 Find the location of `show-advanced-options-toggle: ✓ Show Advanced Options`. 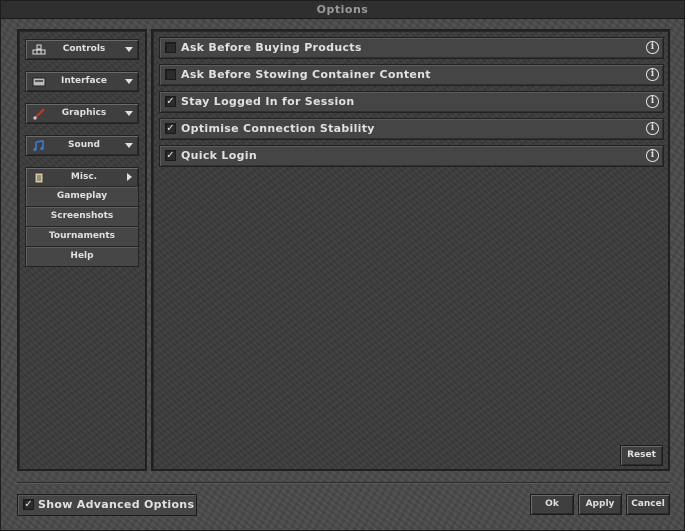

show-advanced-options-toggle: ✓ Show Advanced Options is located at coordinates (107, 505).